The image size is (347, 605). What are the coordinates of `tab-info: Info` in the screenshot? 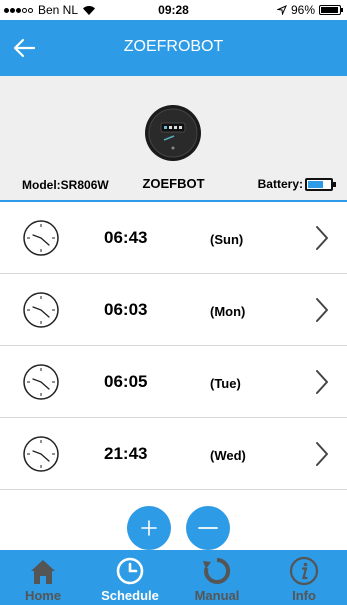 It's located at (304, 577).